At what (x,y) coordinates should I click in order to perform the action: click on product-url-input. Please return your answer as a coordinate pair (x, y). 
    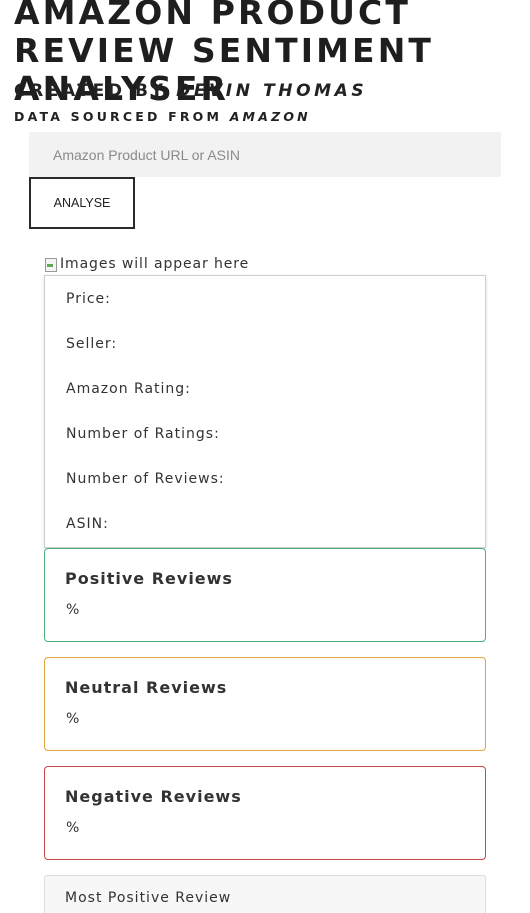
    Looking at the image, I should click on (265, 154).